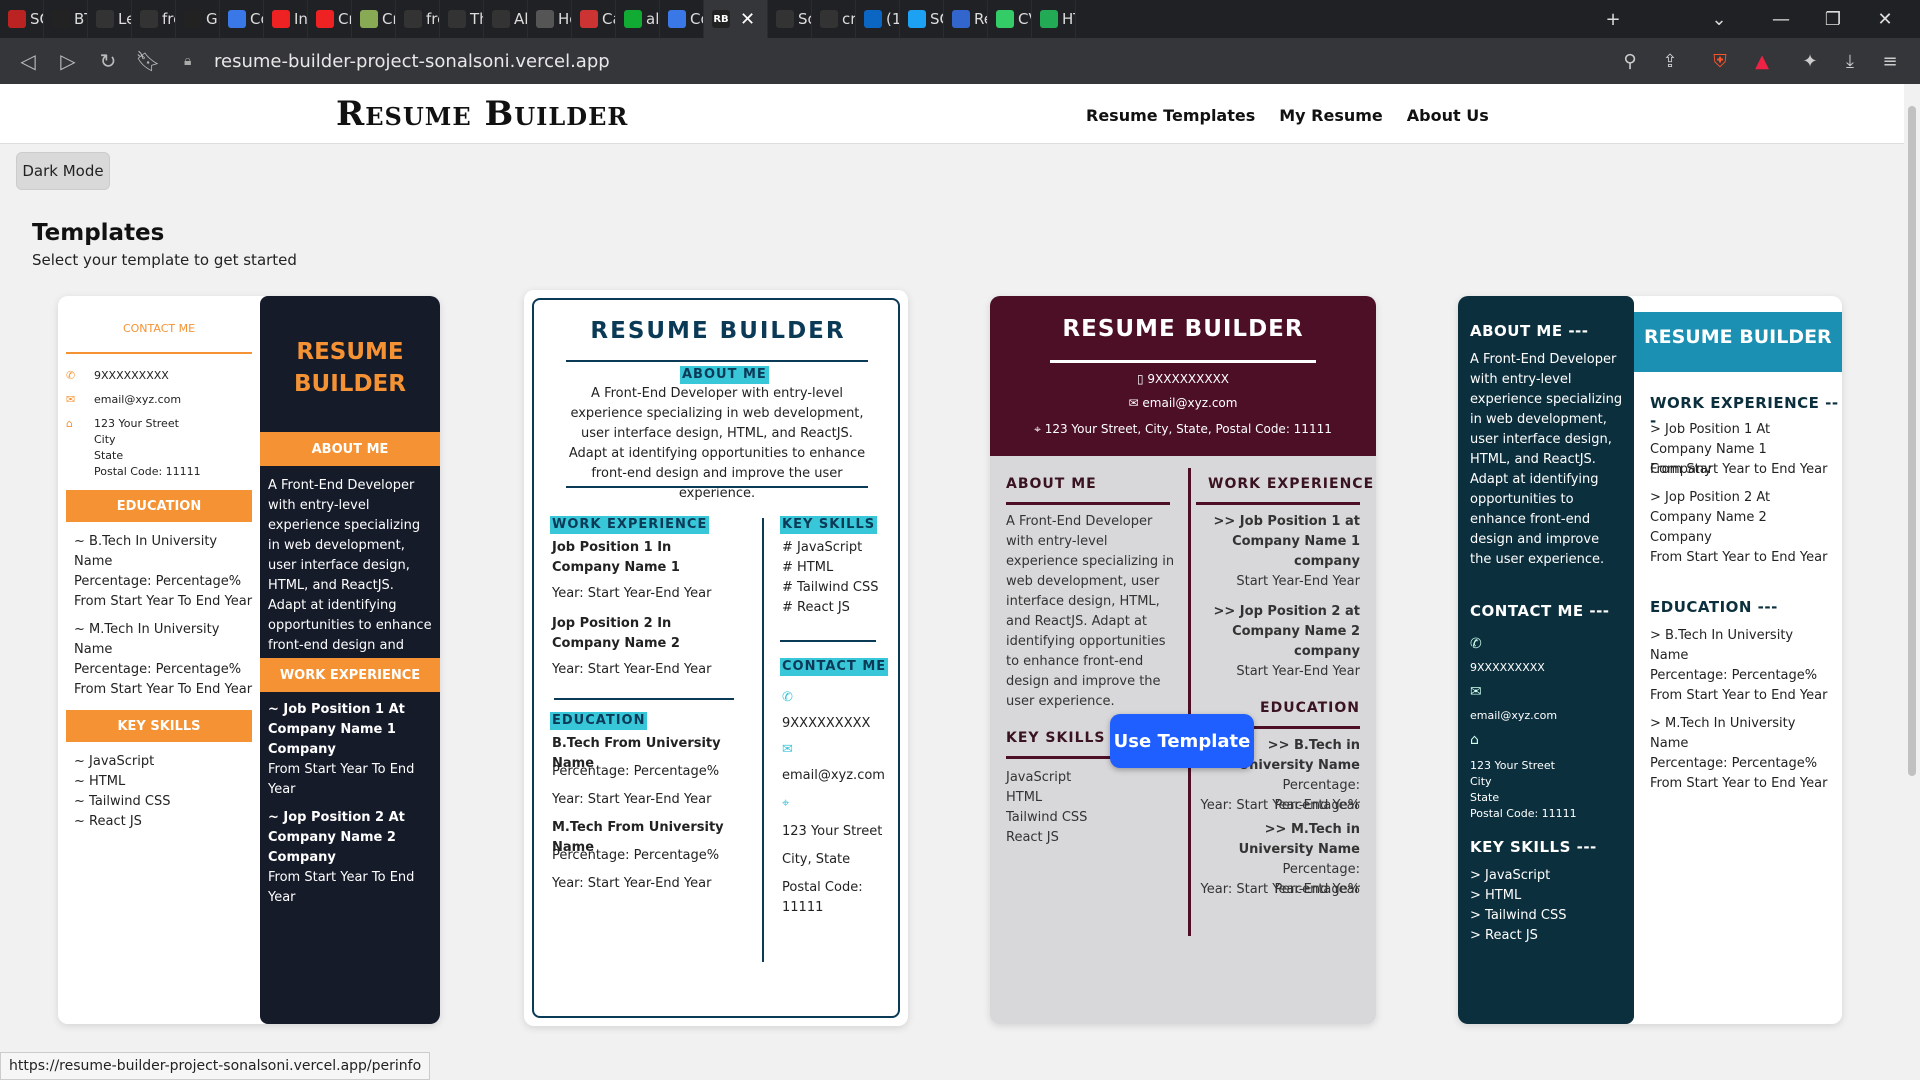 This screenshot has width=1920, height=1080. What do you see at coordinates (1670, 61) in the screenshot?
I see `share-icon: ⇪` at bounding box center [1670, 61].